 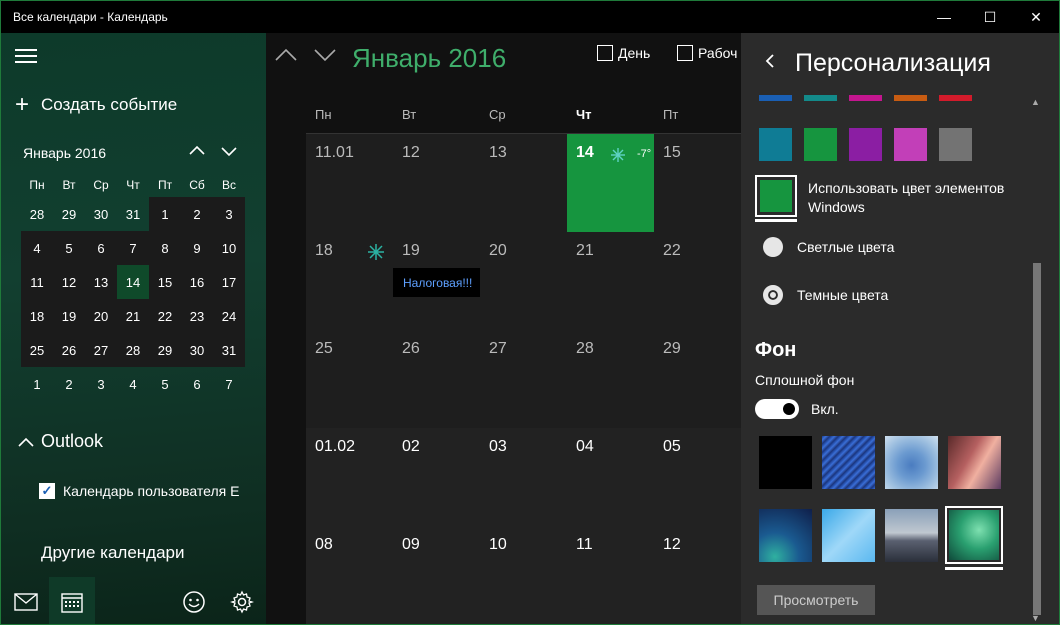 I want to click on panel-scrollbar: ▲ ▼, so click(x=1037, y=359).